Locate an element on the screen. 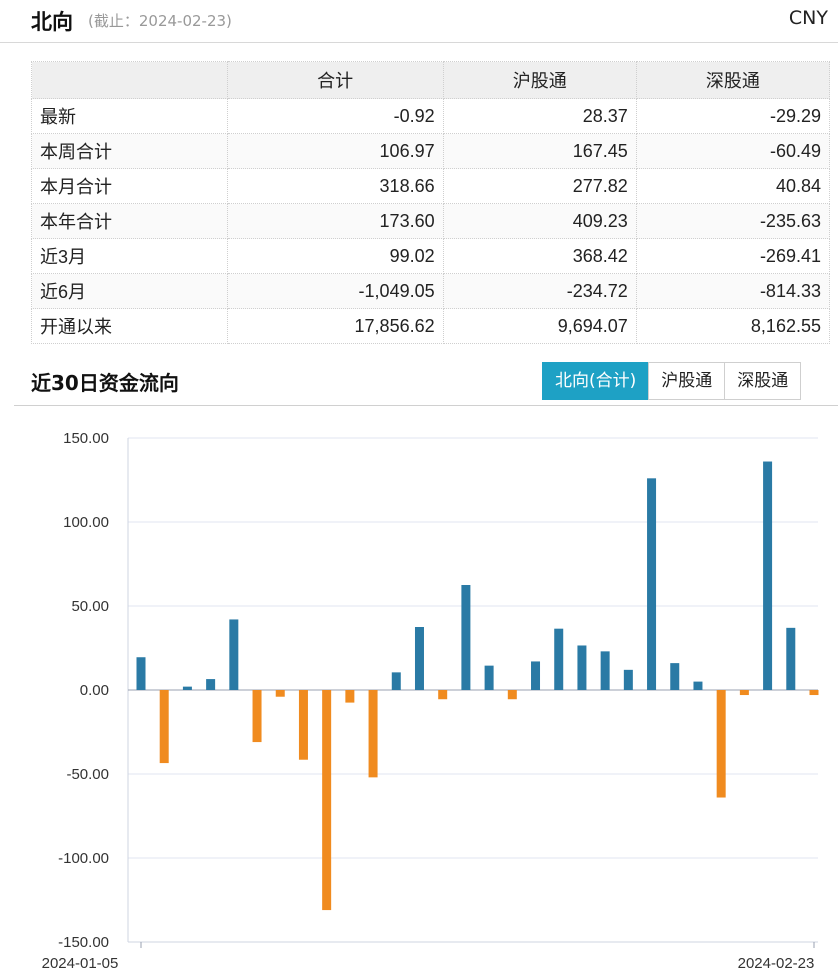 The height and width of the screenshot is (978, 838). table-row: 近3月 99.02 368.42 -269.41 is located at coordinates (431, 256).